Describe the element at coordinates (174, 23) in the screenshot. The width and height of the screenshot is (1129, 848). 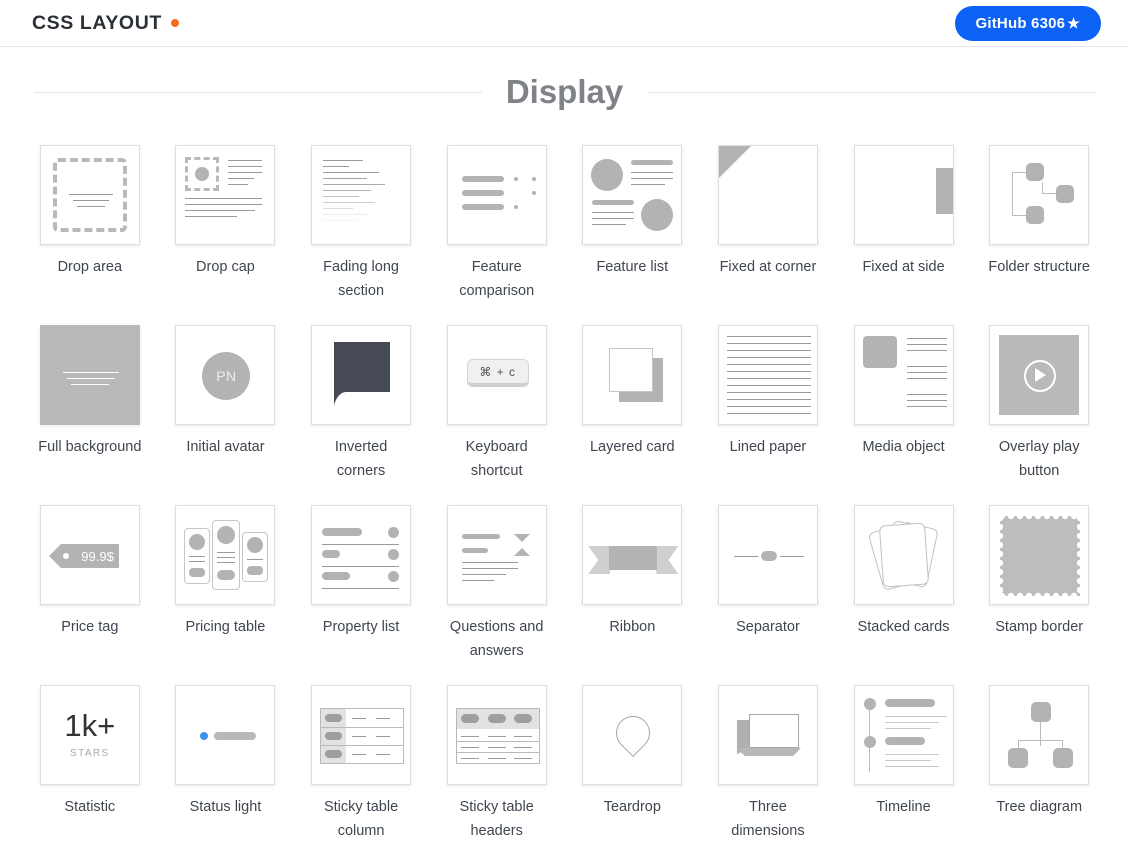
I see `brand-dot-icon` at that location.